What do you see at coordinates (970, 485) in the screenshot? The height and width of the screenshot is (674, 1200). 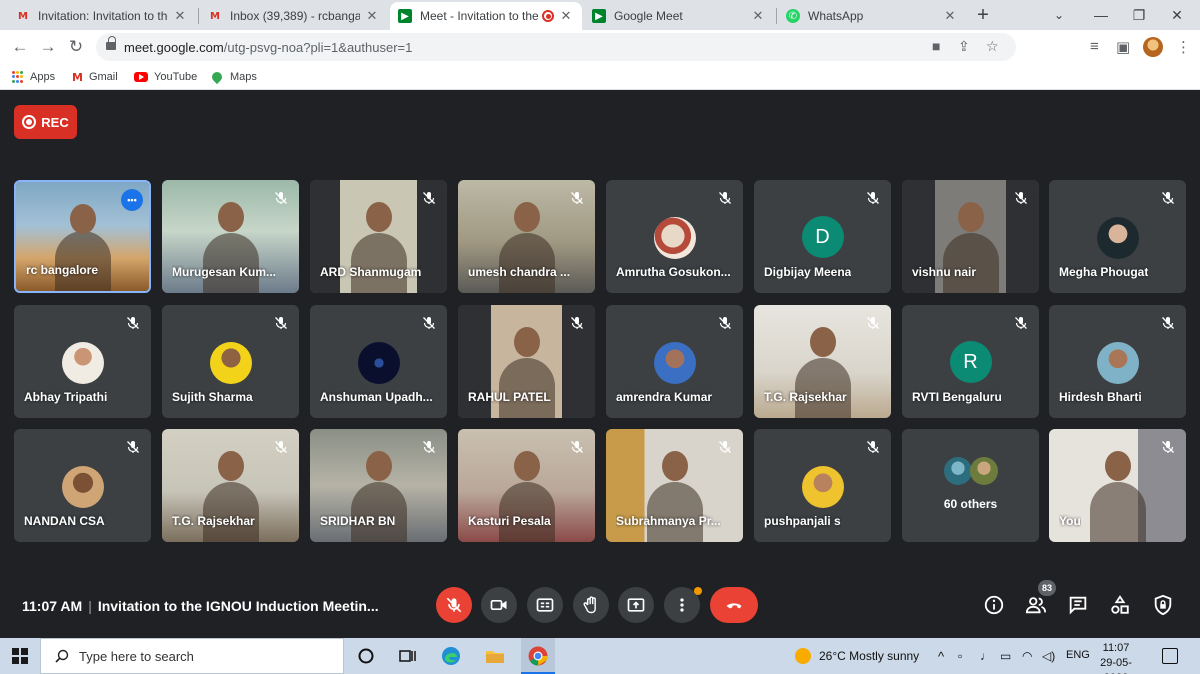 I see `participant-tile: 60 others` at bounding box center [970, 485].